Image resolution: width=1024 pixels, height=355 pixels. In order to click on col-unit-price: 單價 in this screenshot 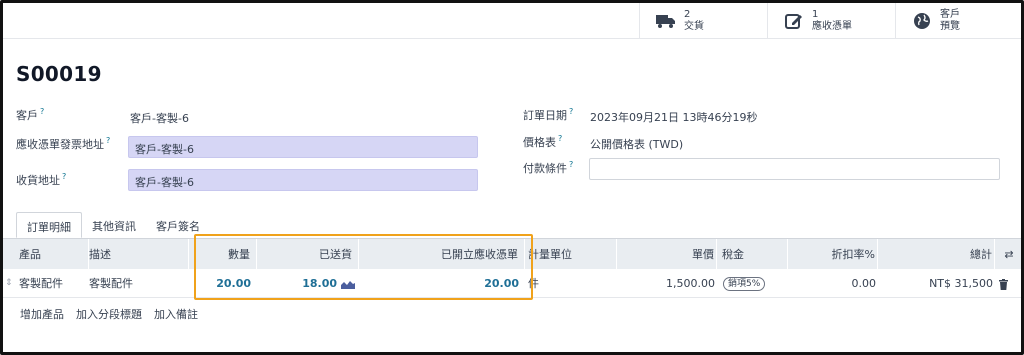, I will do `click(667, 254)`.